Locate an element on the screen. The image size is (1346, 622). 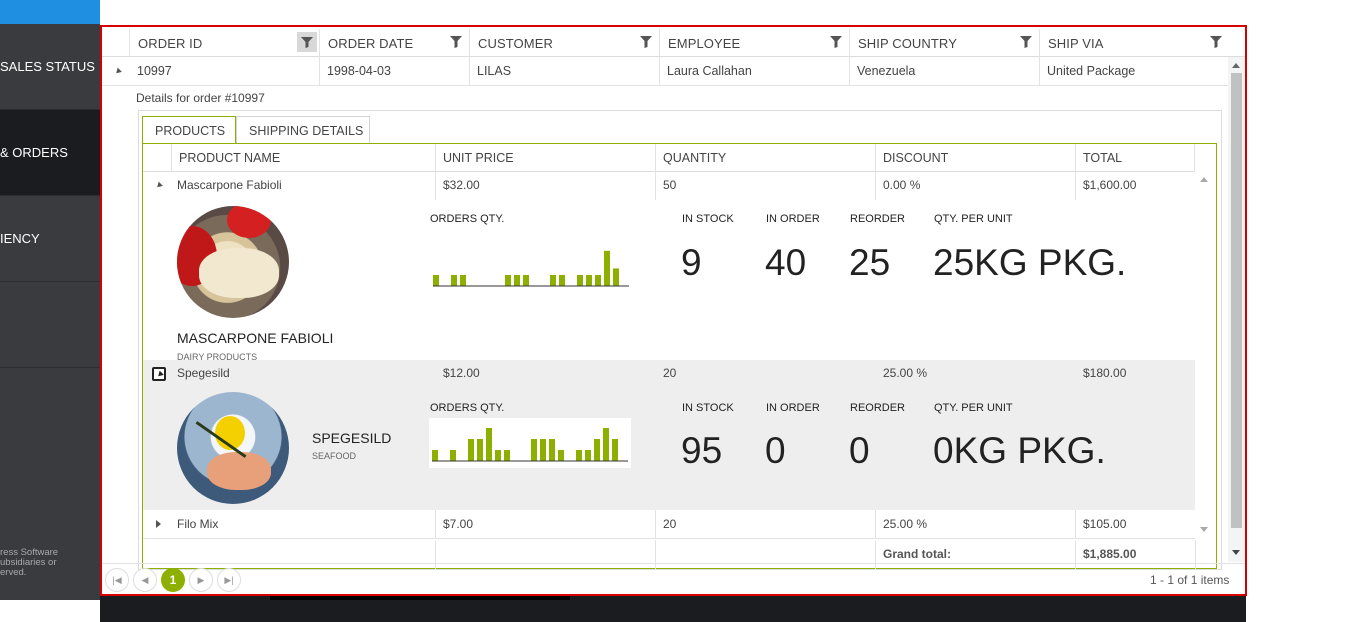
orders-qty-label: ORDERS QTY. is located at coordinates (467, 219).